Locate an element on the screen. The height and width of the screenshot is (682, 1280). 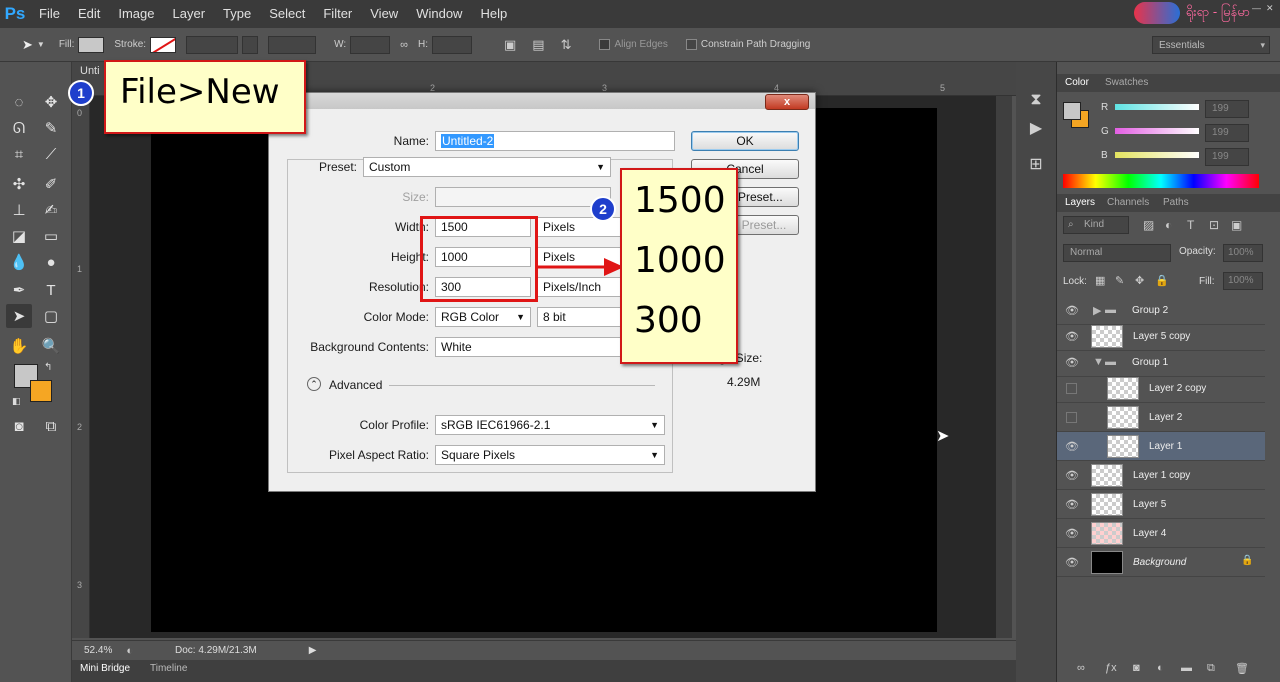
type-tool-icon: T is located at coordinates (51, 290).